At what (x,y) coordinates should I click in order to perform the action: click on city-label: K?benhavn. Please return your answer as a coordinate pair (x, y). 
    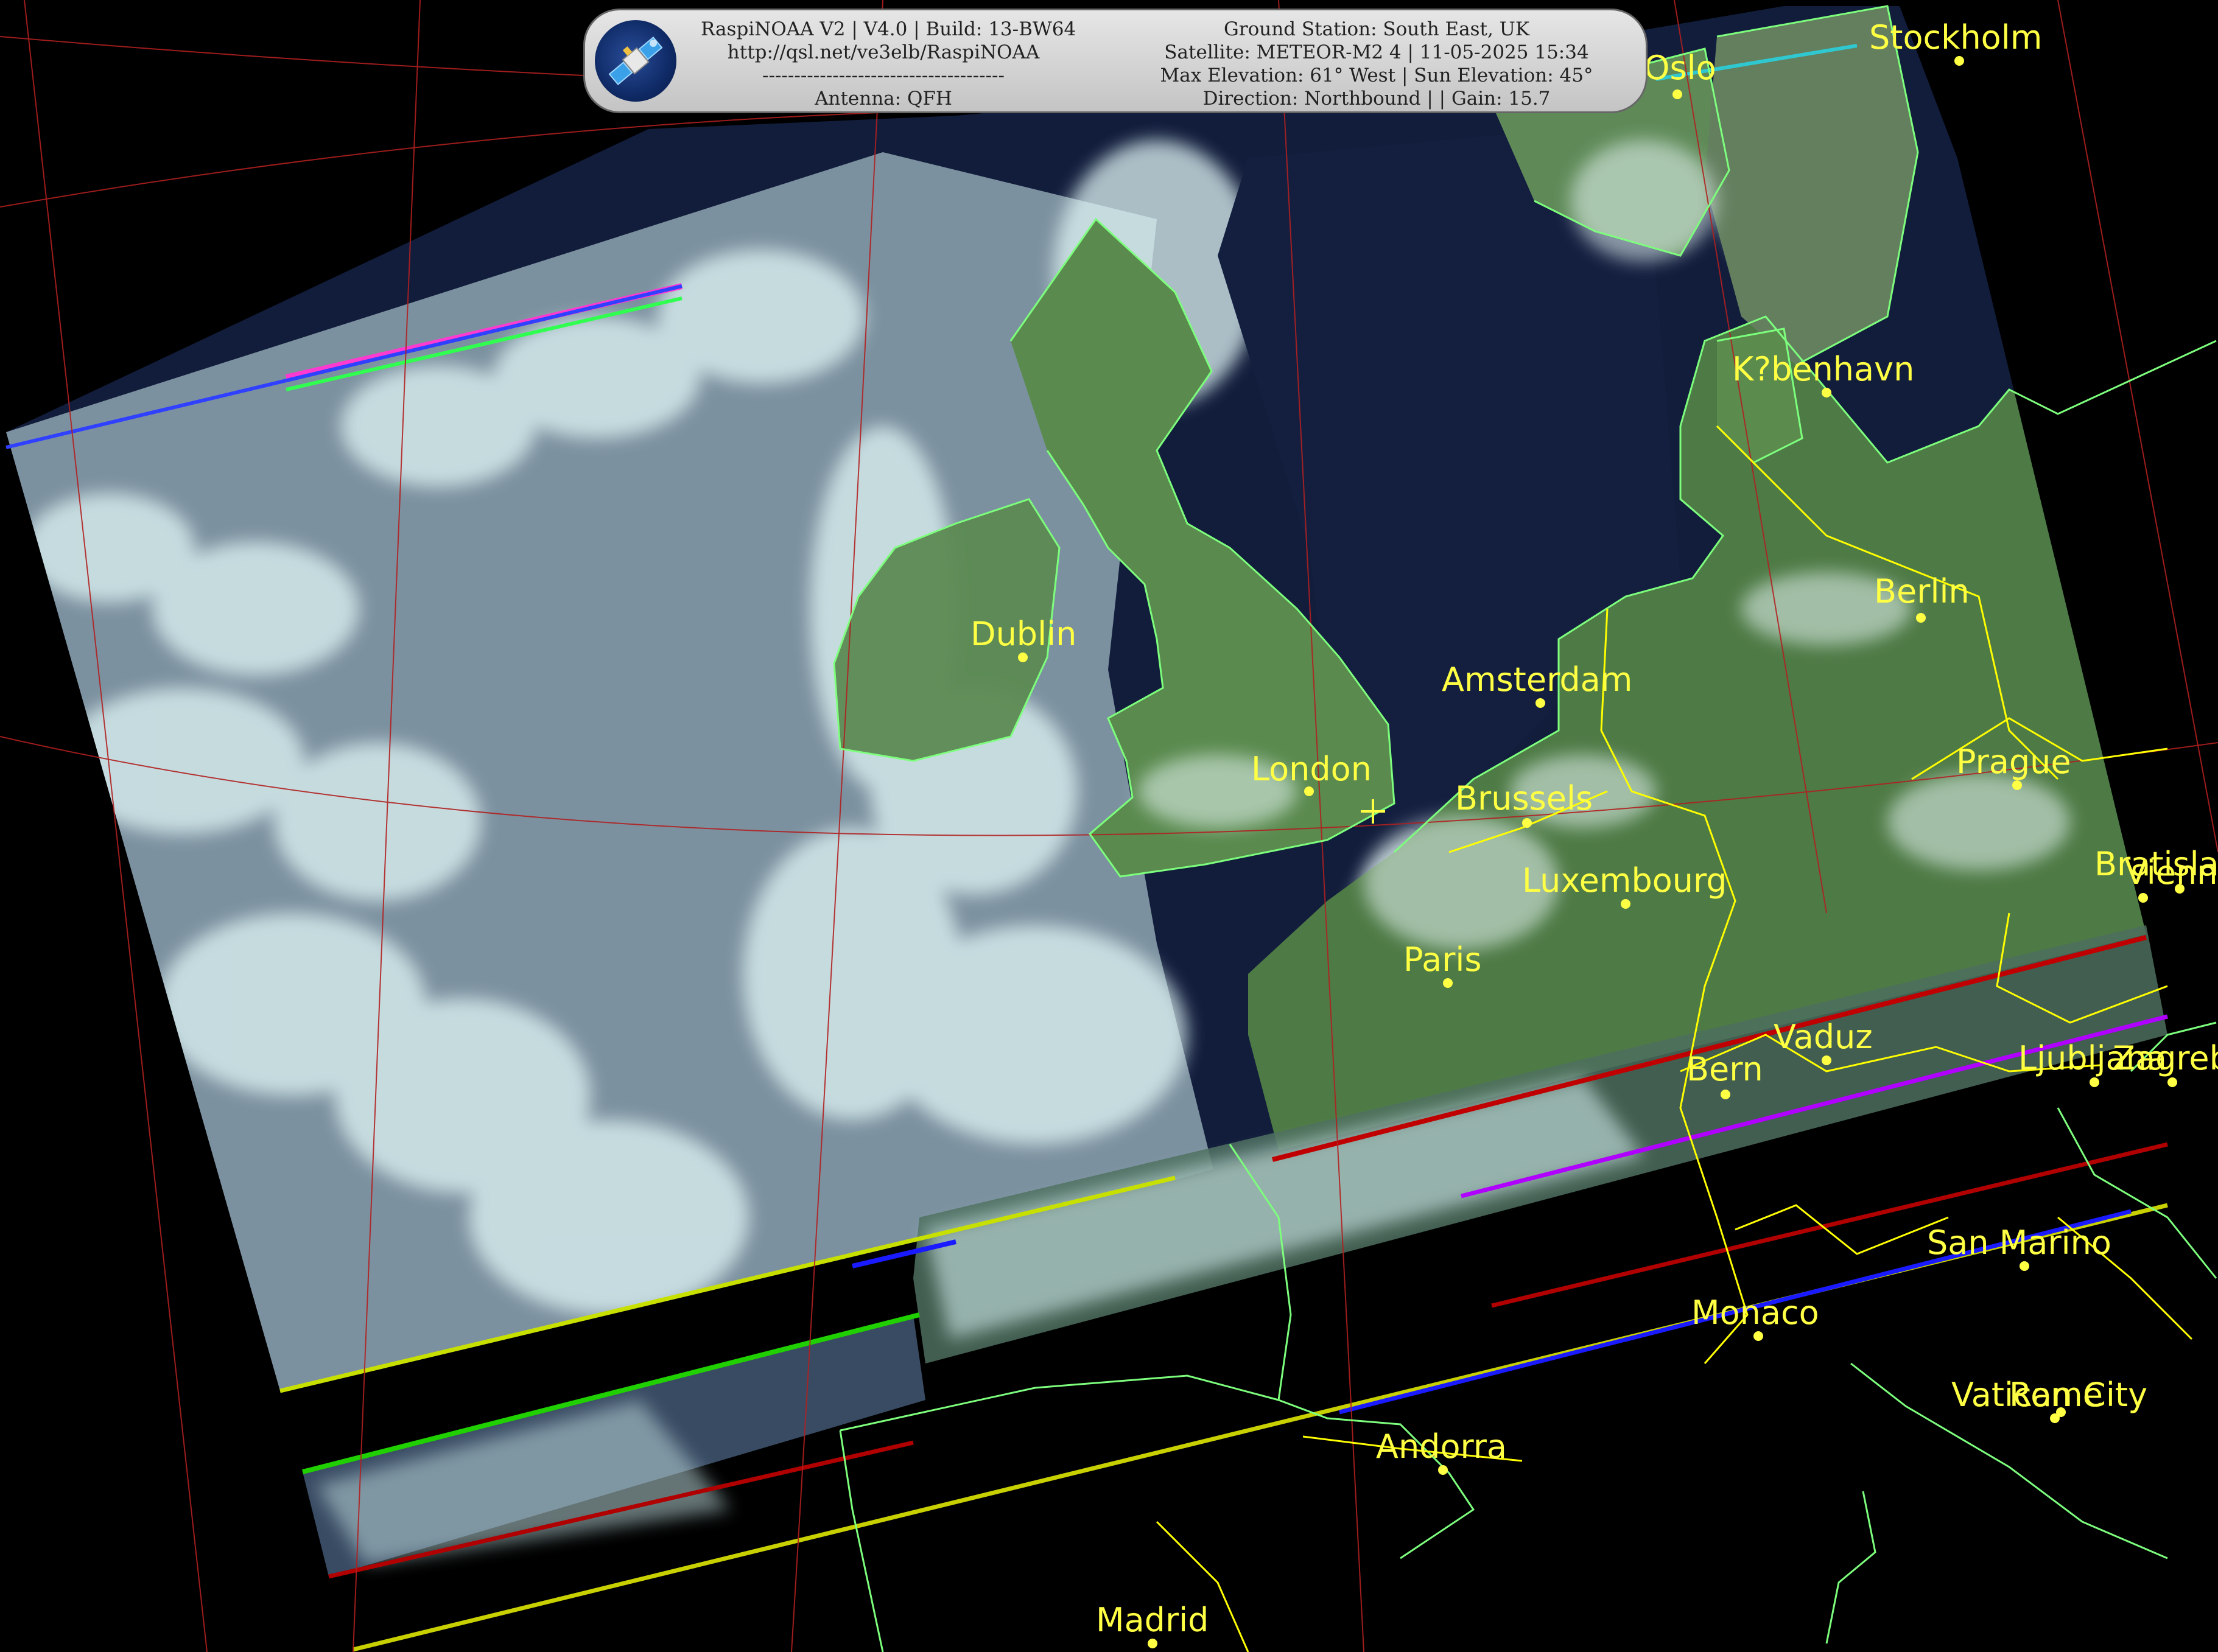
    Looking at the image, I should click on (1823, 369).